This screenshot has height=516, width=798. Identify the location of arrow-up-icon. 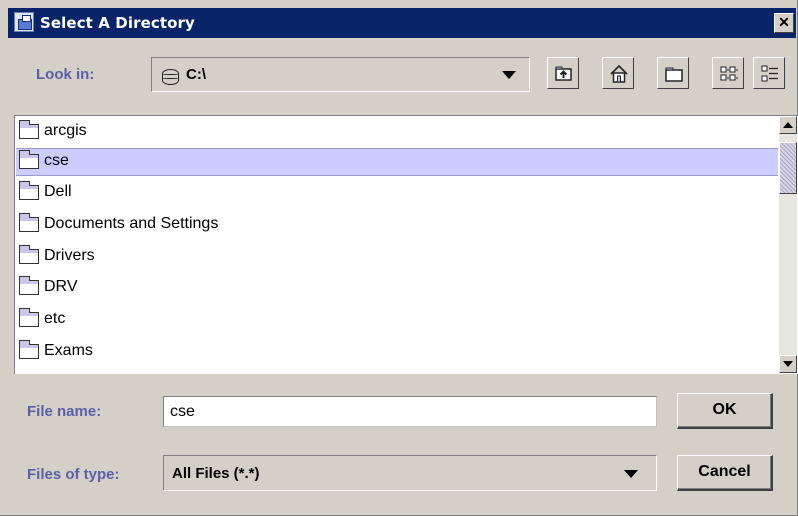
(788, 125).